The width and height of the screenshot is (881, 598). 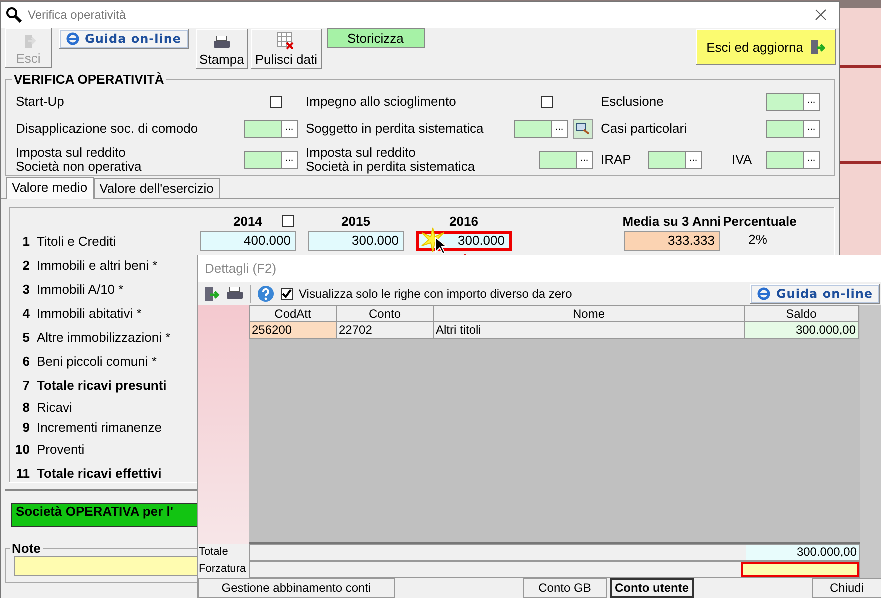 I want to click on table-cell: 300.000,00, so click(x=801, y=330).